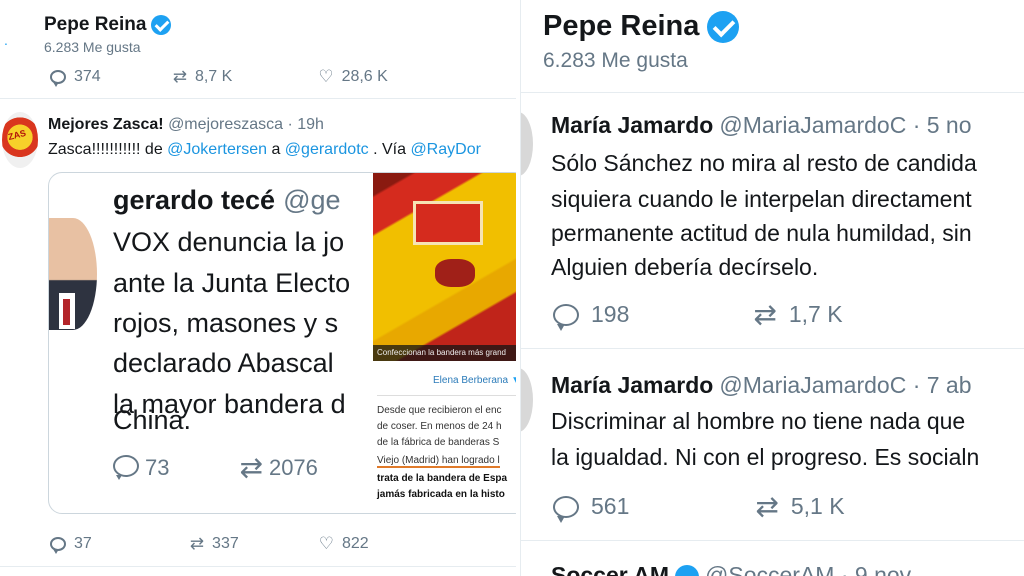 Image resolution: width=1024 pixels, height=576 pixels. I want to click on retweet-button: ⇄ 8,7 K, so click(203, 77).